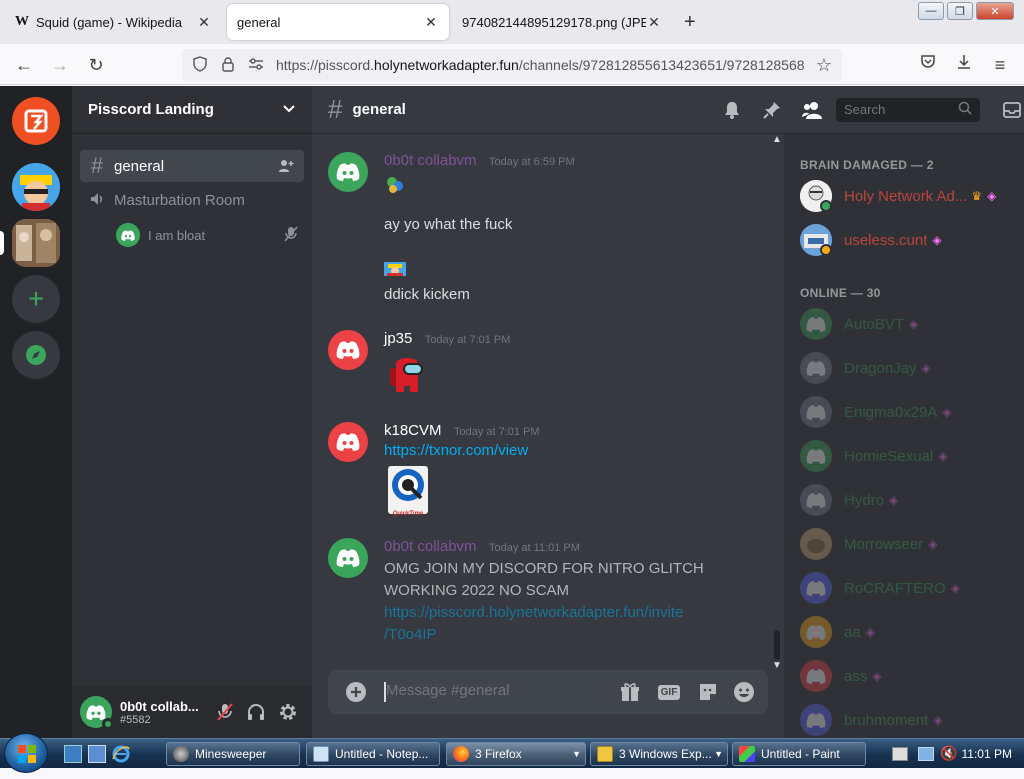 This screenshot has width=1024, height=779. What do you see at coordinates (413, 430) in the screenshot?
I see `message-author: k18CVM` at bounding box center [413, 430].